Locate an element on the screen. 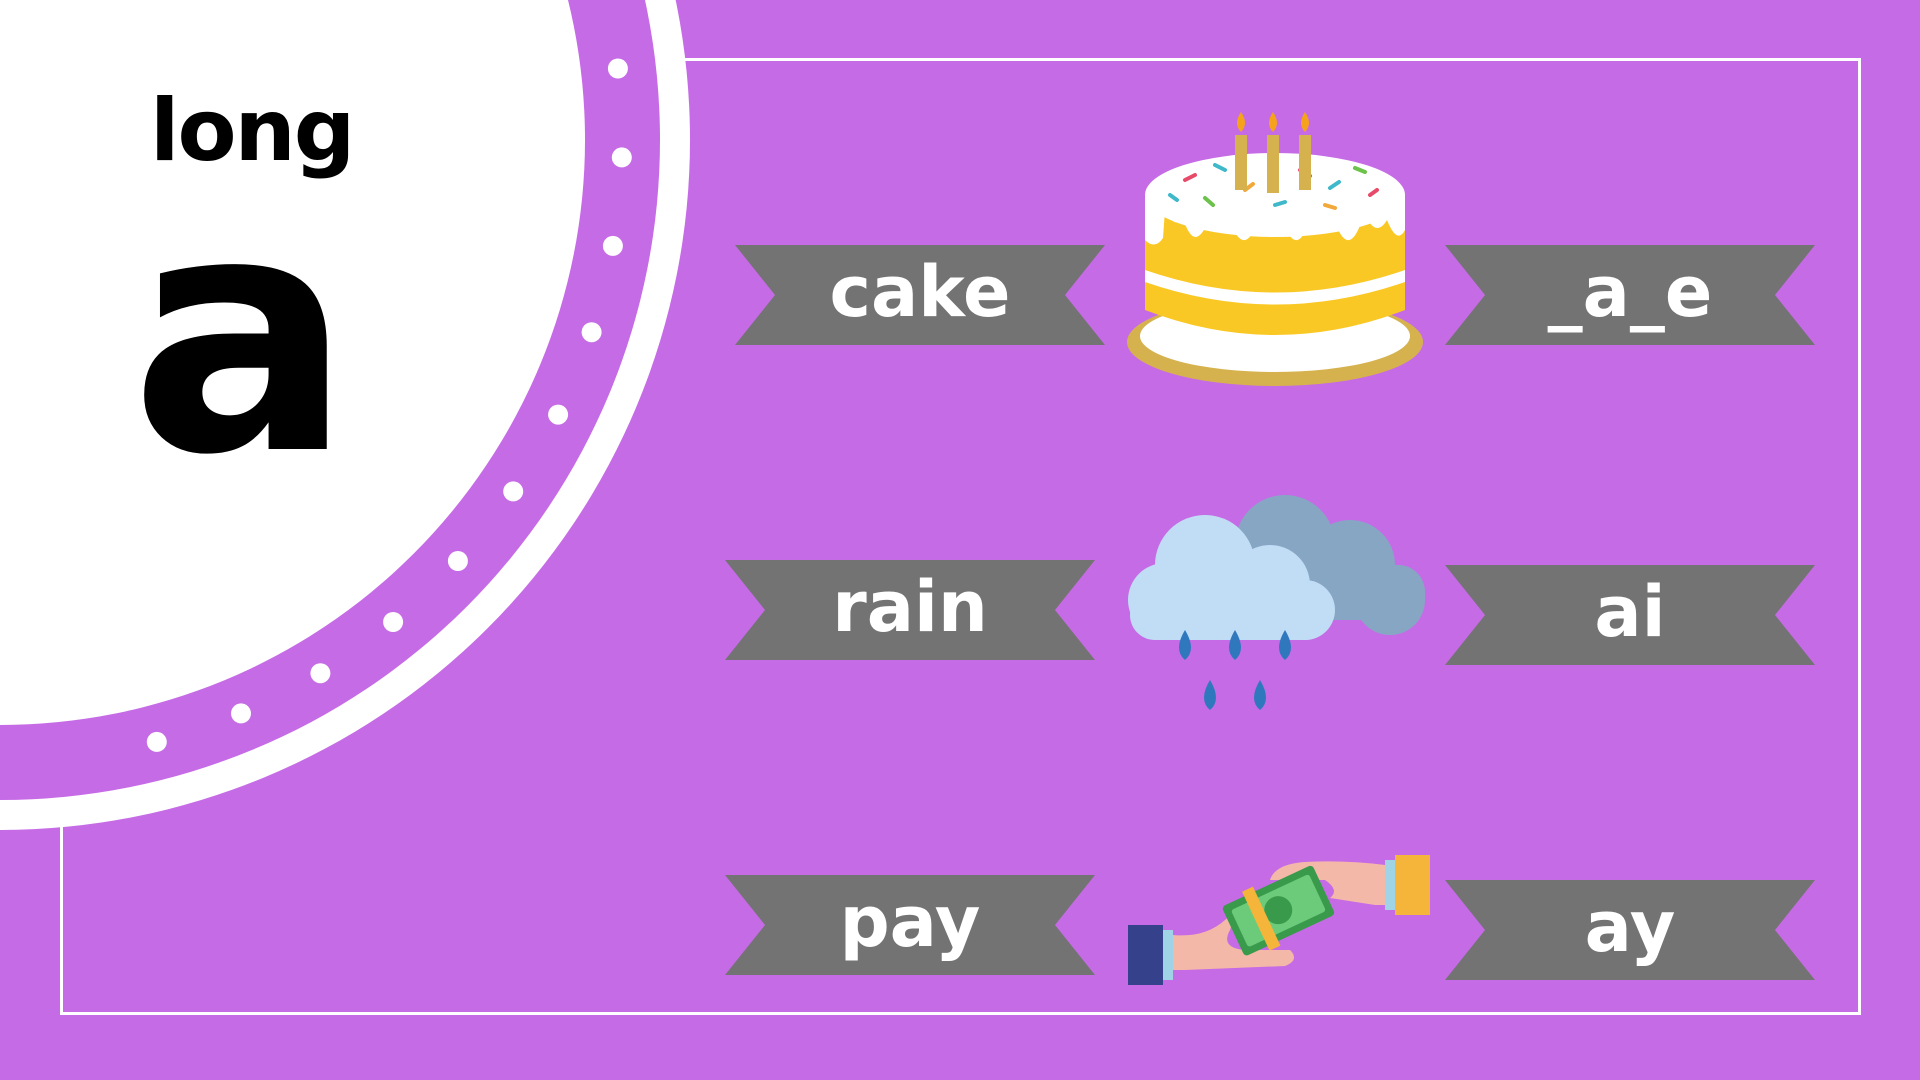 The image size is (1920, 1080). money-exchange-icon is located at coordinates (1280, 922).